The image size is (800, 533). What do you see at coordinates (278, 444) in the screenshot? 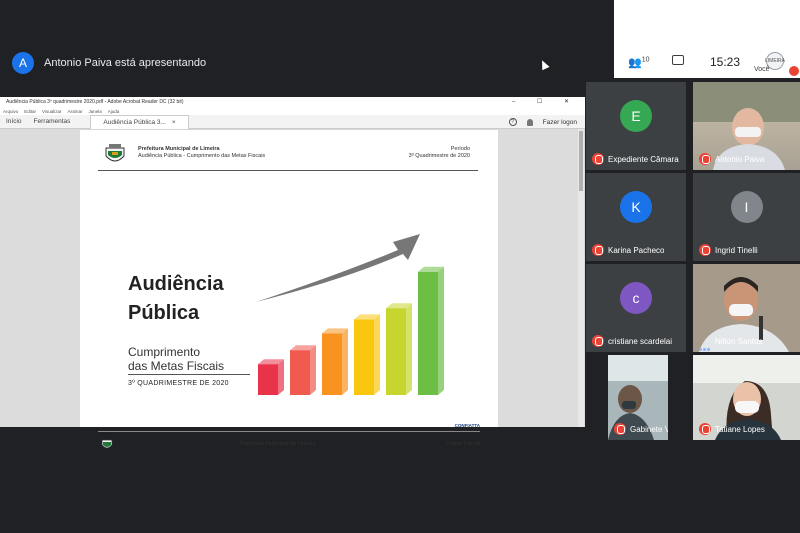
I see `footer-text: Prefeitura Municipal de Limeira` at bounding box center [278, 444].